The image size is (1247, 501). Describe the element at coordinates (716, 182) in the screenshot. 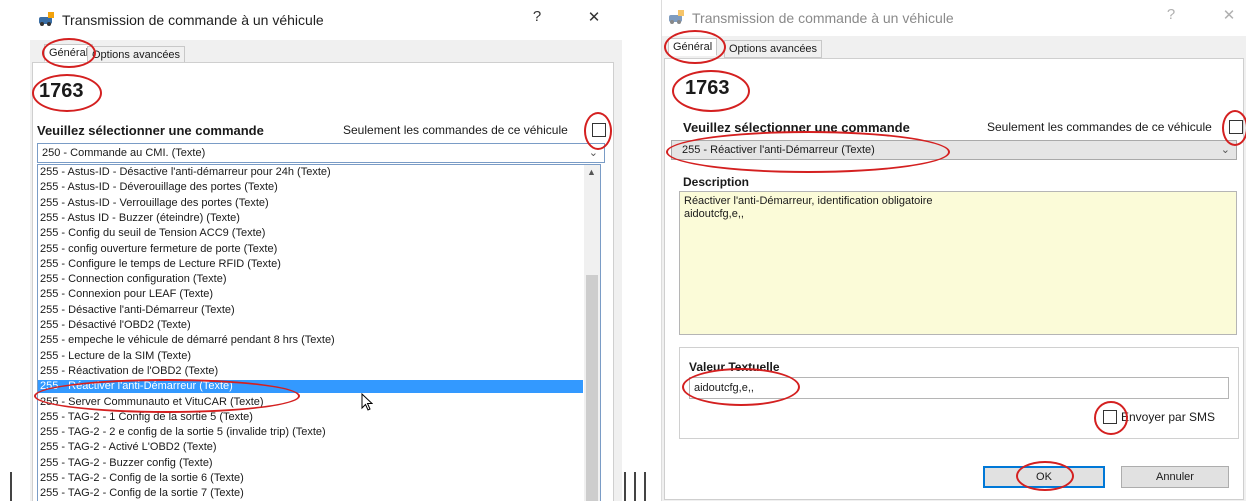

I see `description-label: Description` at that location.